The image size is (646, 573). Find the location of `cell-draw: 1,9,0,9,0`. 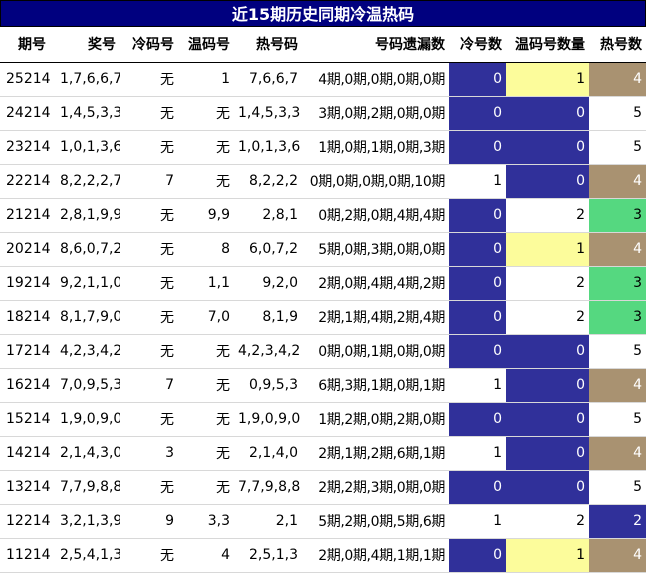

cell-draw: 1,9,0,9,0 is located at coordinates (90, 419).